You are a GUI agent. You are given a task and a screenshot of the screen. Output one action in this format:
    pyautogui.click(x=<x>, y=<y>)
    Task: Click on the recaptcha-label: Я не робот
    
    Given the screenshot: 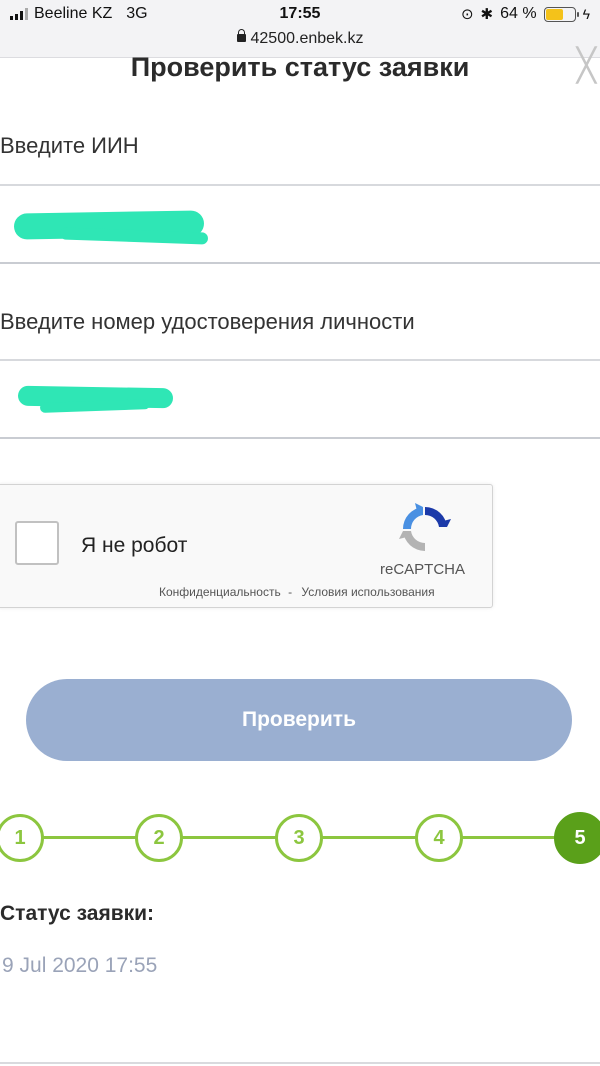 What is the action you would take?
    pyautogui.click(x=134, y=545)
    